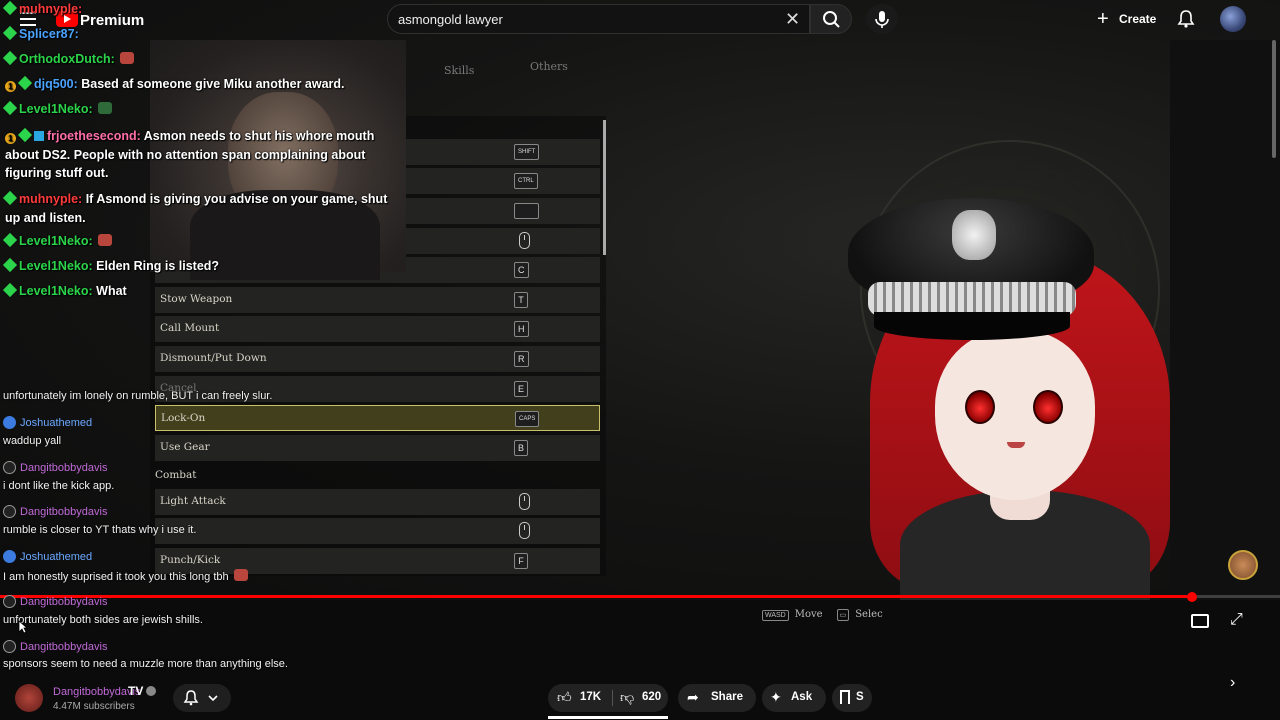  I want to click on key-badge: F, so click(521, 561).